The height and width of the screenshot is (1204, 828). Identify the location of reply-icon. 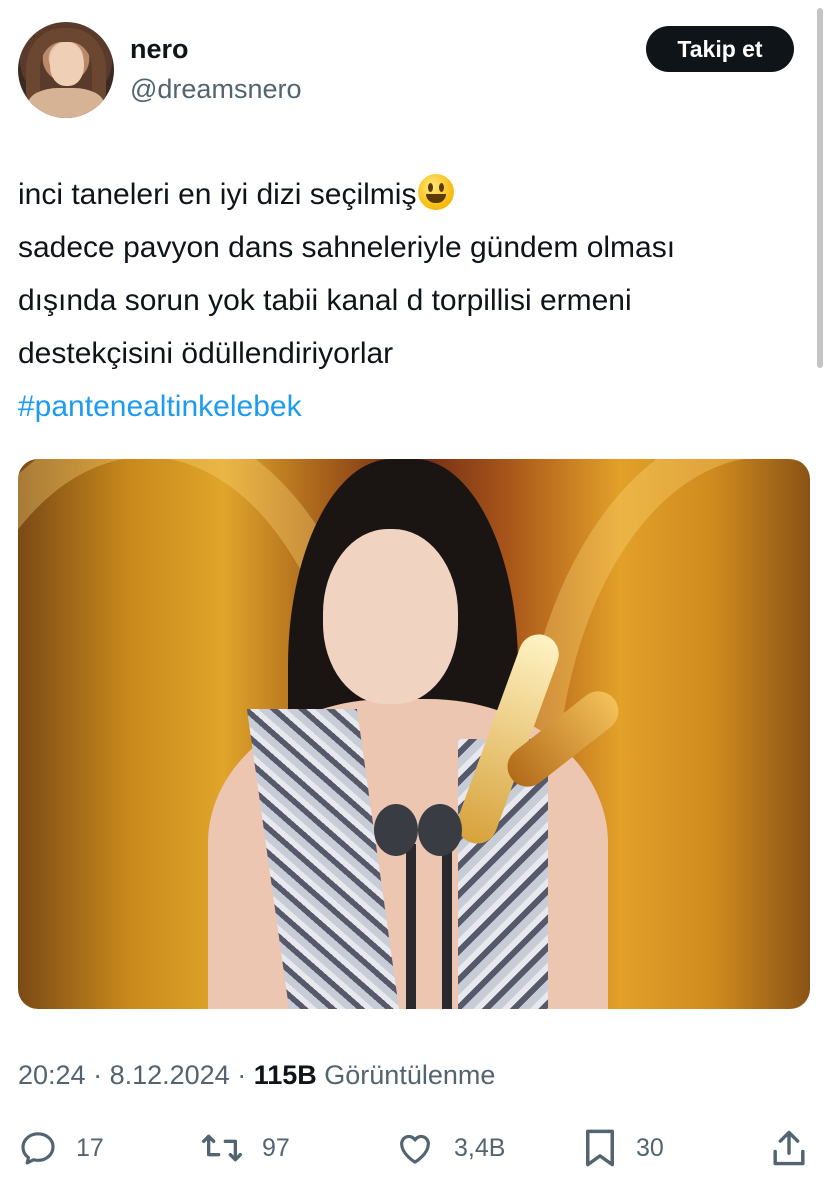
(38, 1148).